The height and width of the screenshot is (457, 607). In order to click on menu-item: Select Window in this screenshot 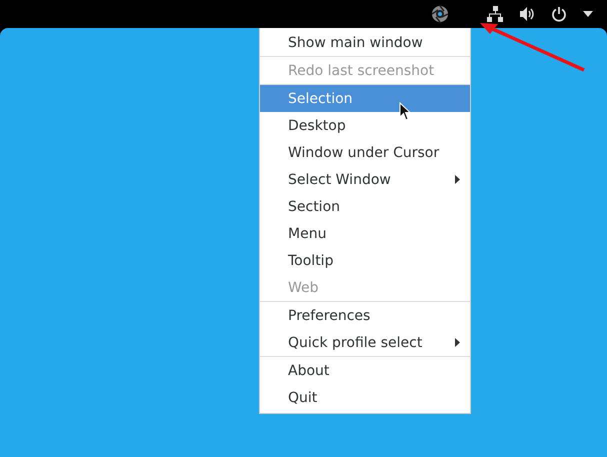, I will do `click(365, 179)`.